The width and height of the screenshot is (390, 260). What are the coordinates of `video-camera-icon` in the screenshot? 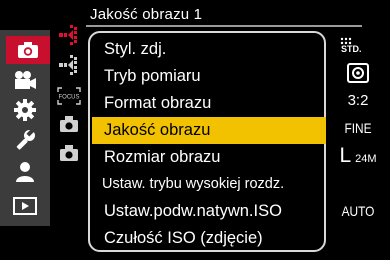 It's located at (25, 80).